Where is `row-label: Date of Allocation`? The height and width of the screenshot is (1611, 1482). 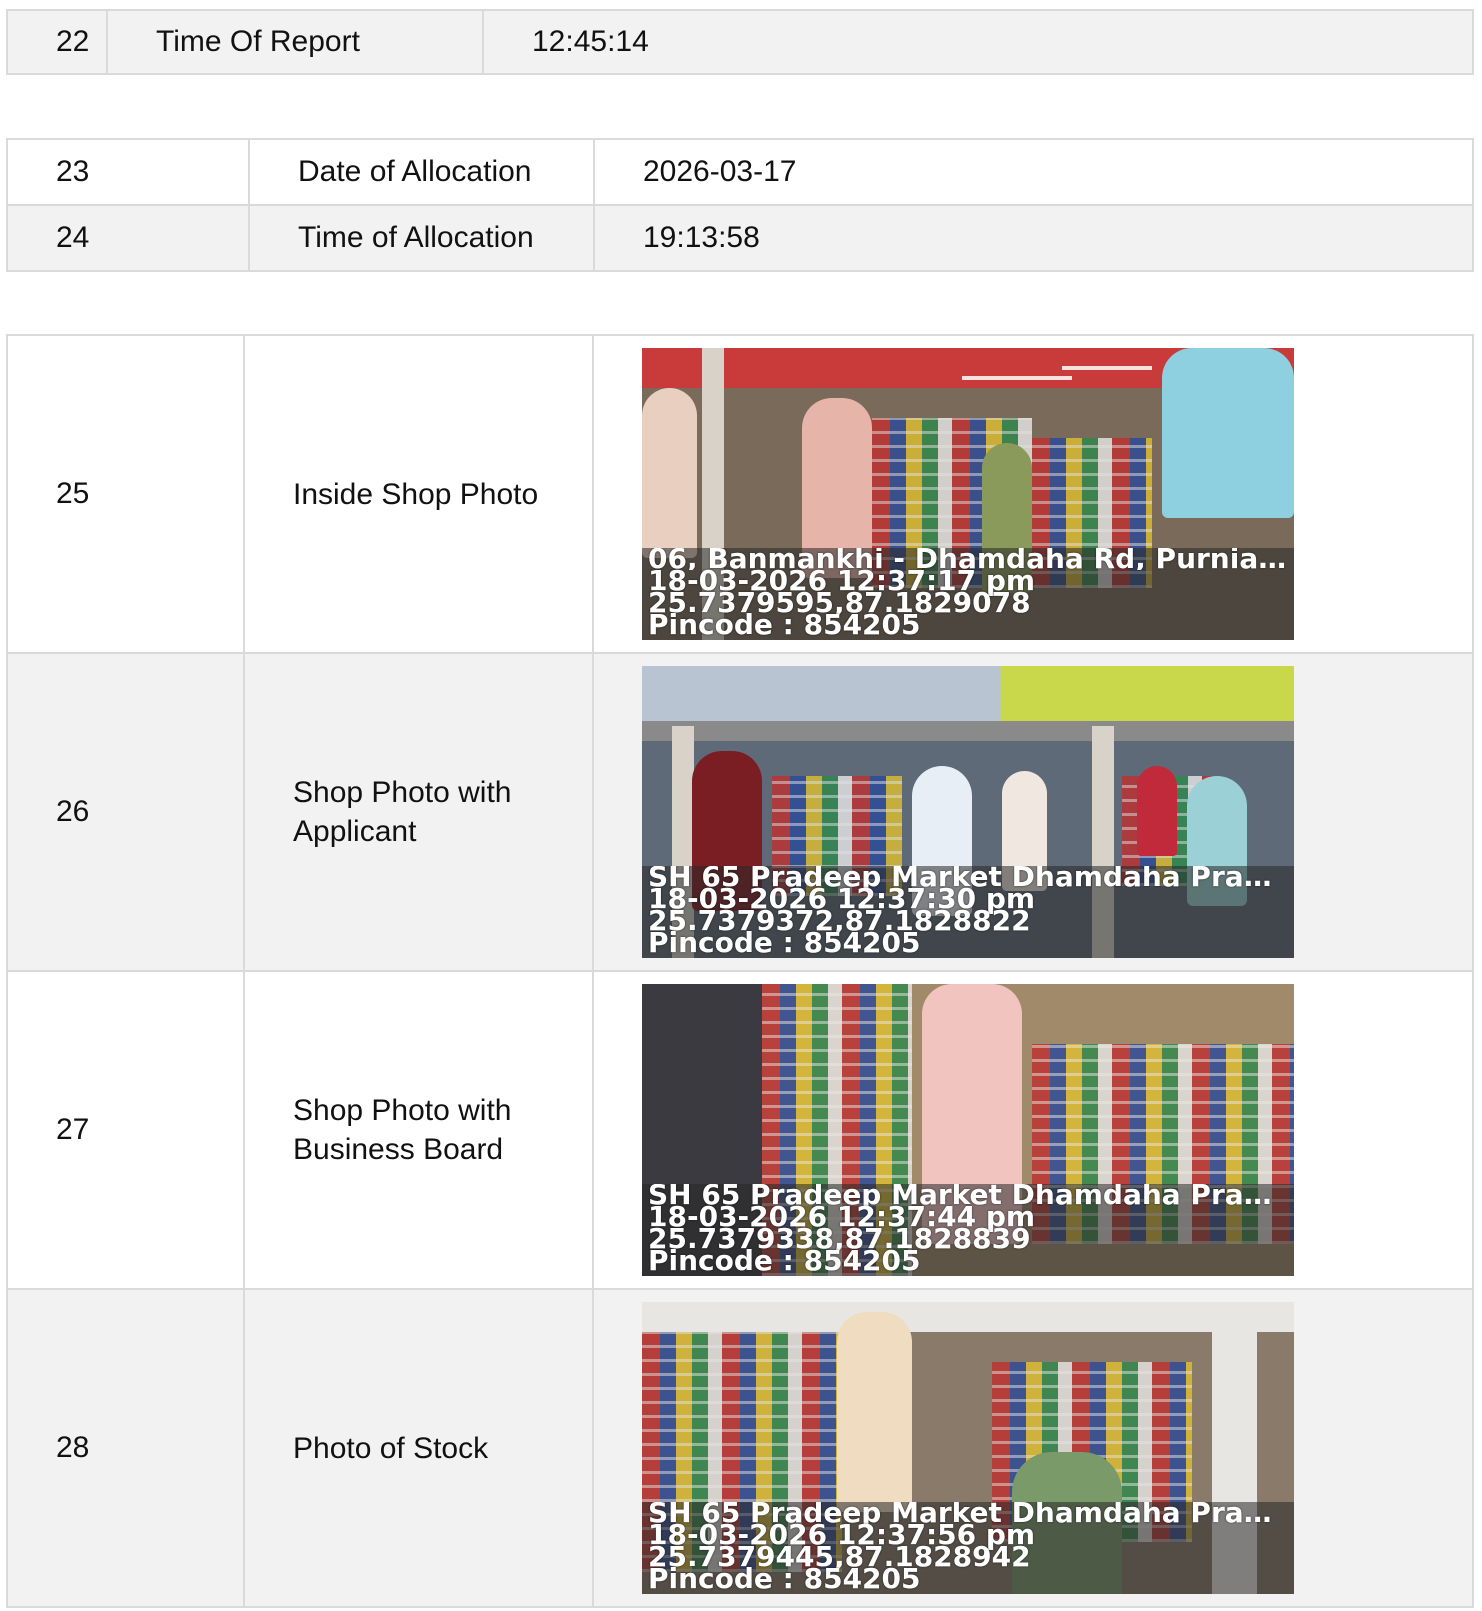 row-label: Date of Allocation is located at coordinates (421, 172).